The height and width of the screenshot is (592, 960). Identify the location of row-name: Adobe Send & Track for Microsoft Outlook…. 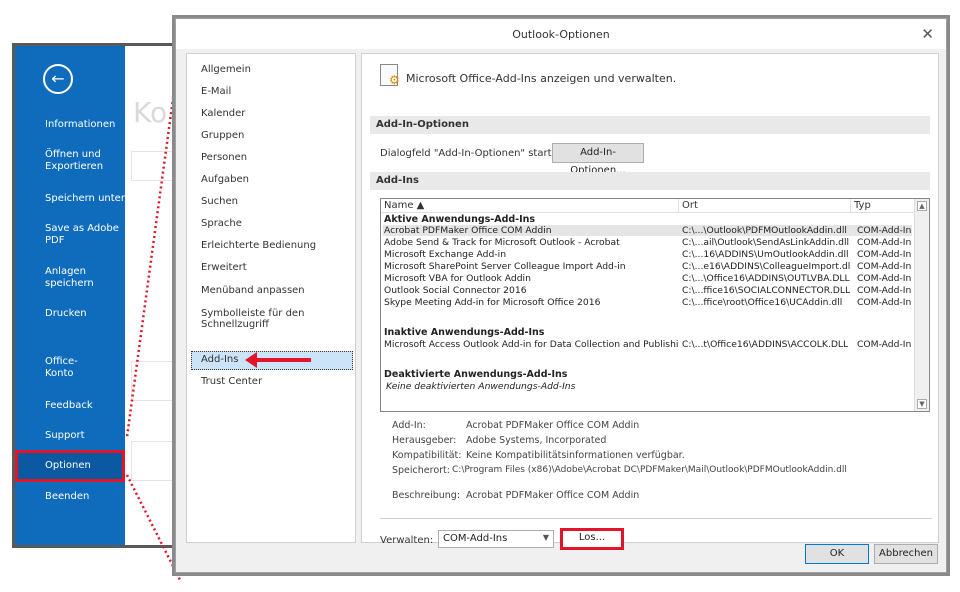
(502, 242).